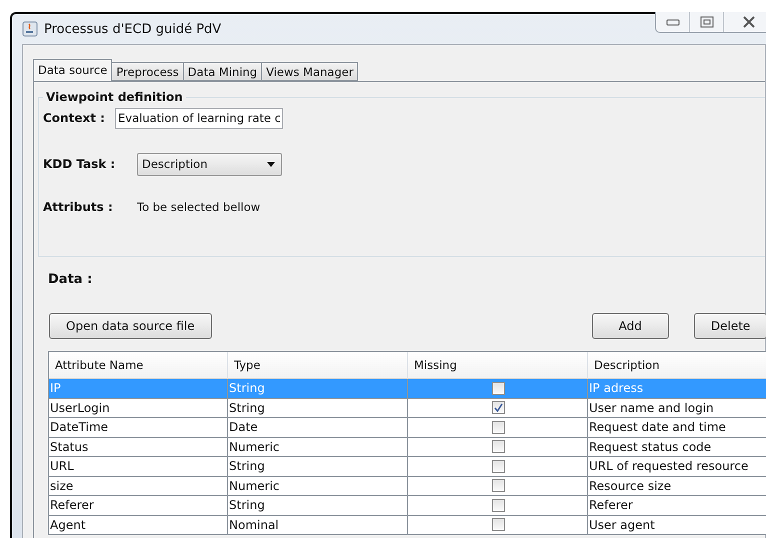  Describe the element at coordinates (138, 365) in the screenshot. I see `column-header: Attribute Name` at that location.